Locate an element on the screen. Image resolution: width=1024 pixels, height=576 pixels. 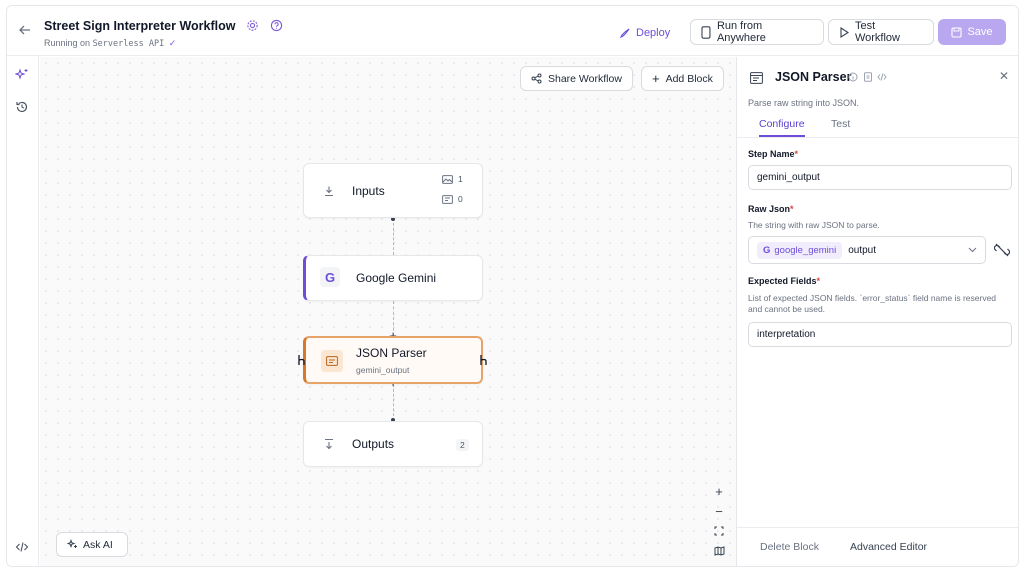
source-chip: G google_gemini is located at coordinates (800, 250).